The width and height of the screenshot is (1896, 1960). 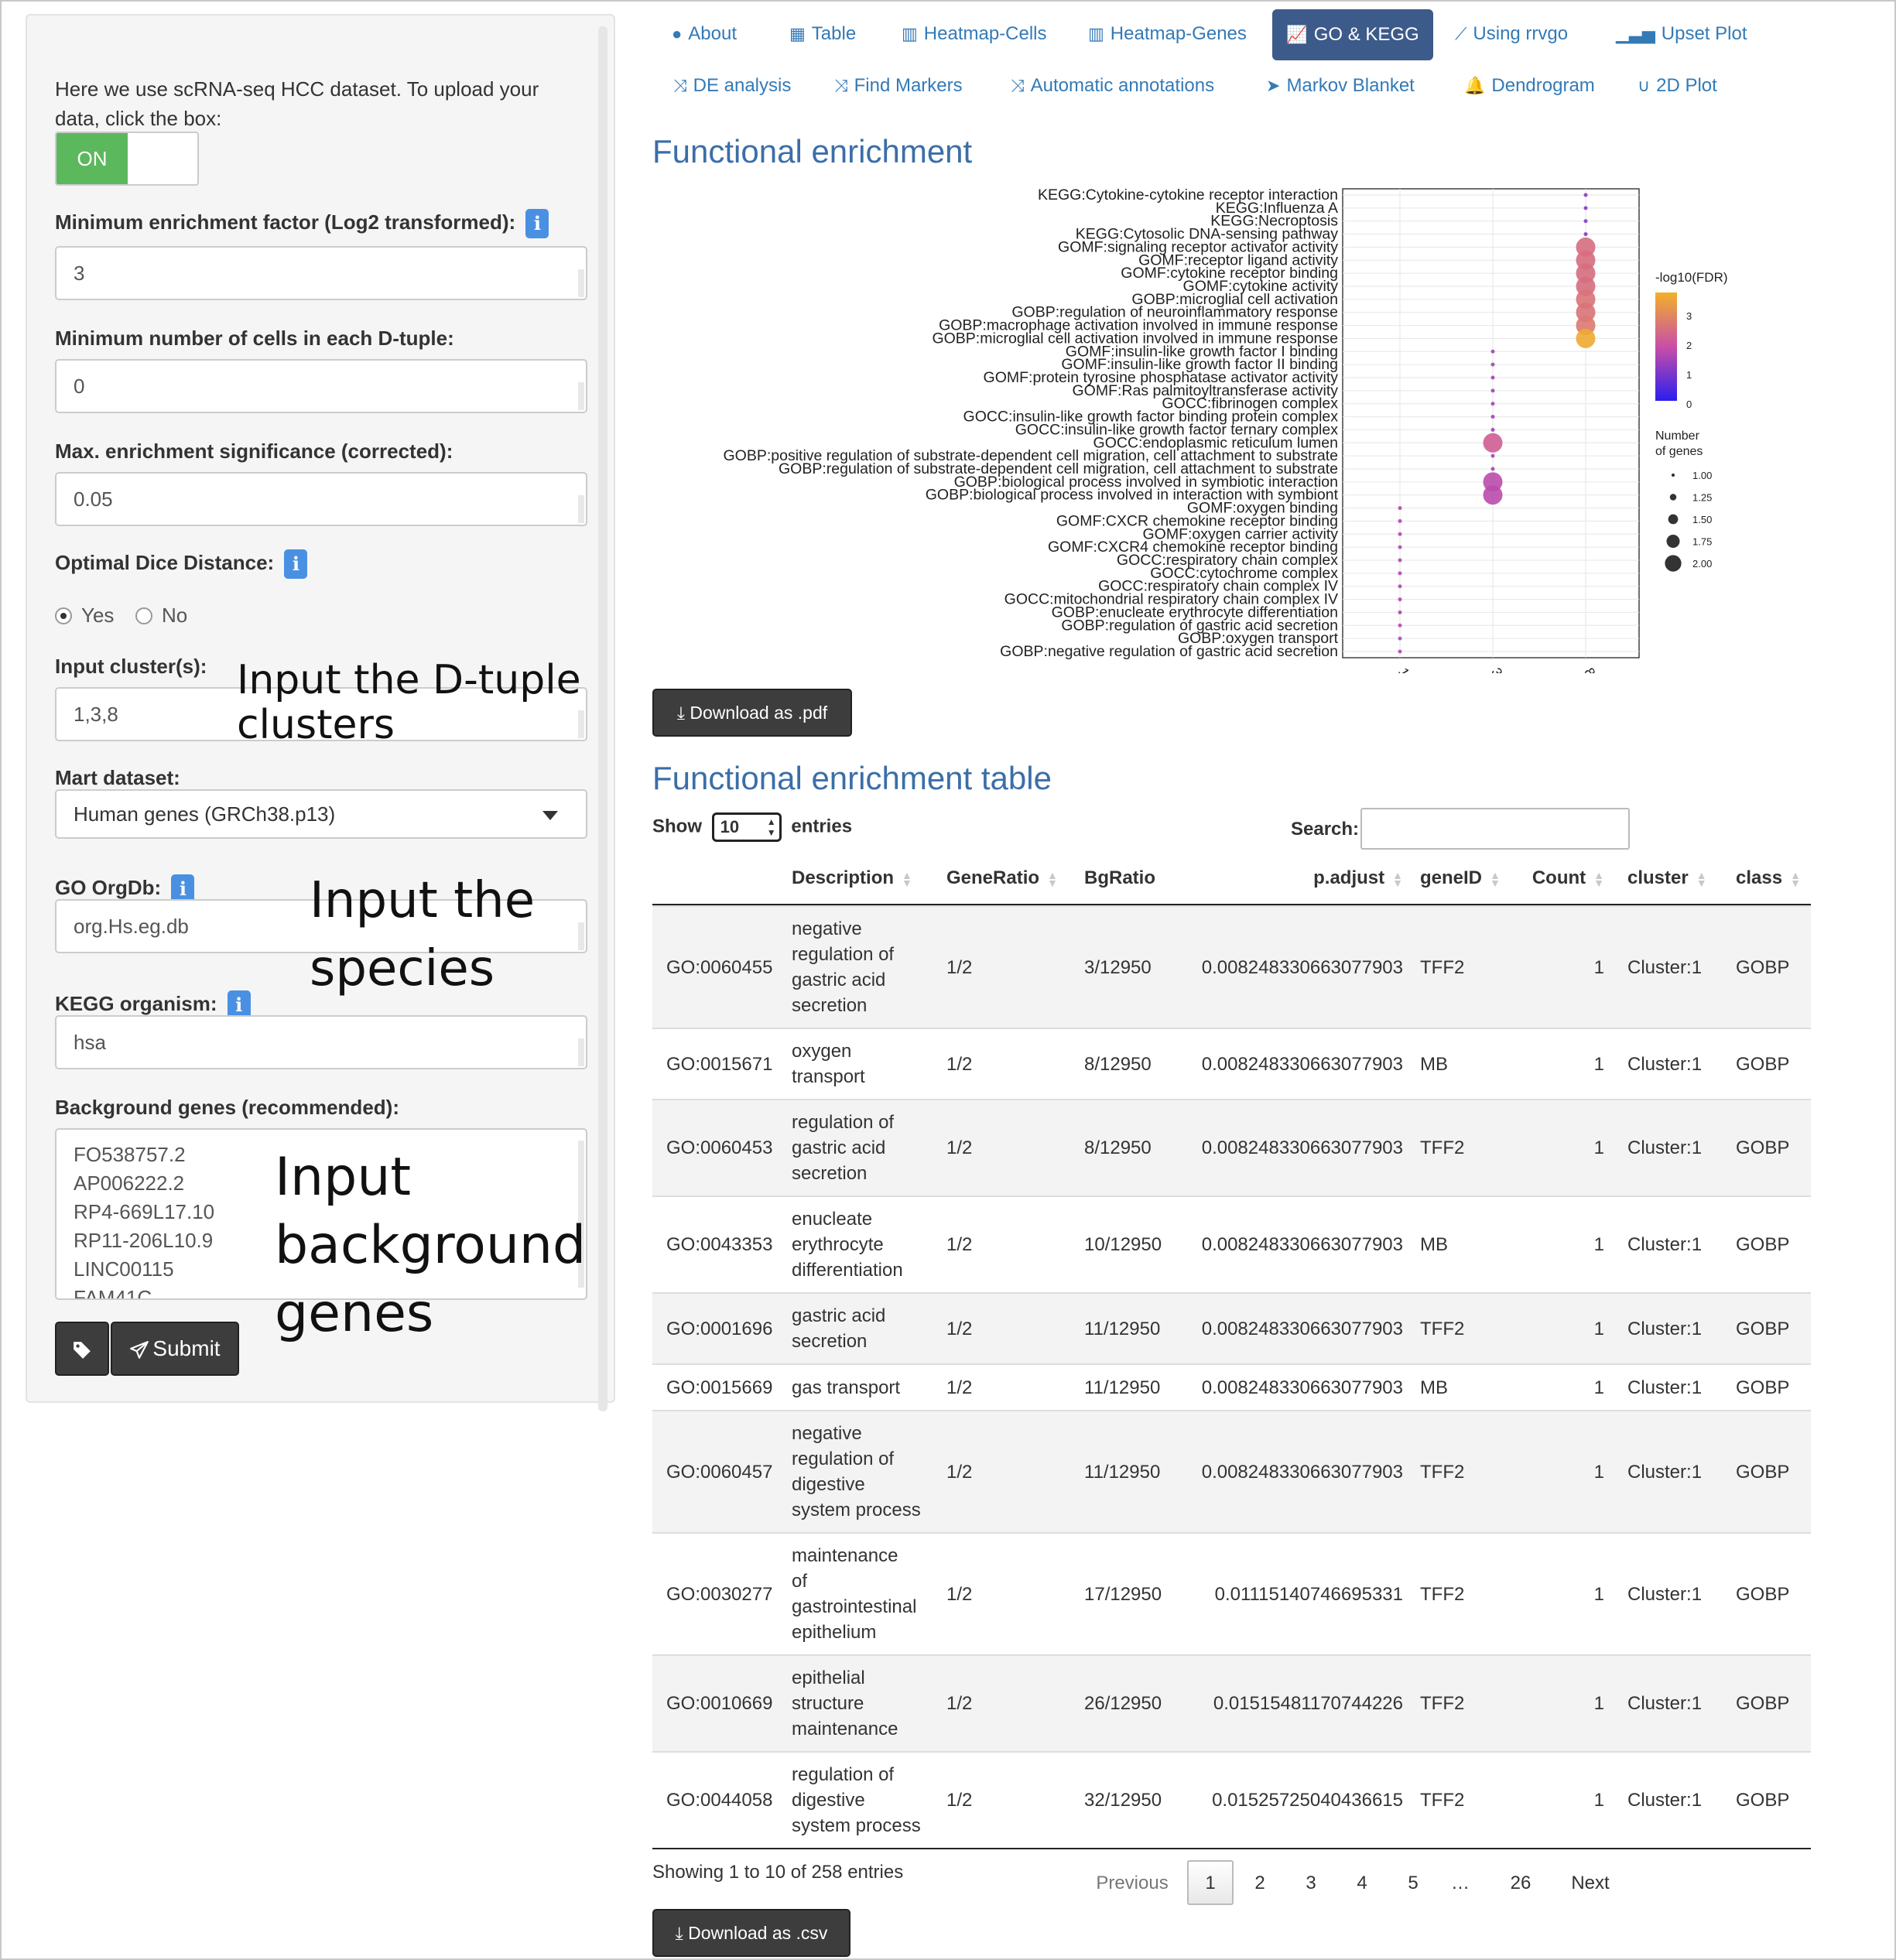 I want to click on column-header: geneID ▲ ▼, so click(x=1470, y=878).